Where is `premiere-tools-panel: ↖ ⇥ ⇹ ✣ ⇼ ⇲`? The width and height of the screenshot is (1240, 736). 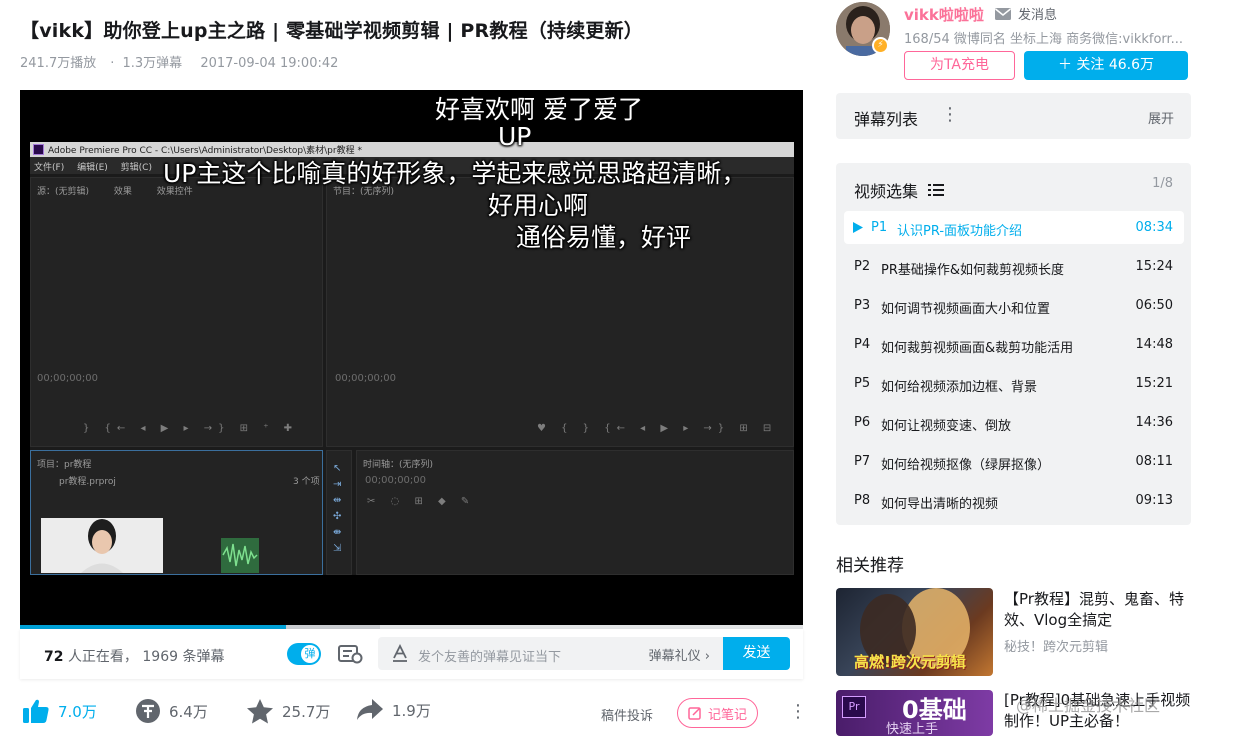
premiere-tools-panel: ↖ ⇥ ⇹ ✣ ⇼ ⇲ is located at coordinates (339, 512).